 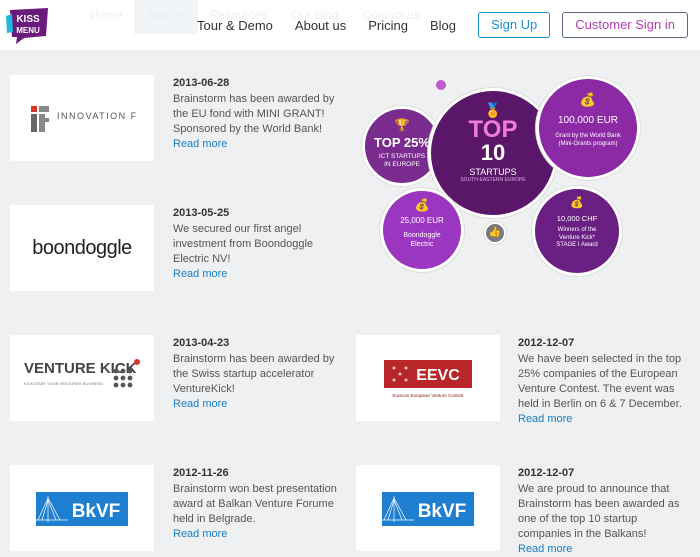 What do you see at coordinates (422, 230) in the screenshot?
I see `badge-25k-eur: 💰 25,000 EUR Boondoggle Electric` at bounding box center [422, 230].